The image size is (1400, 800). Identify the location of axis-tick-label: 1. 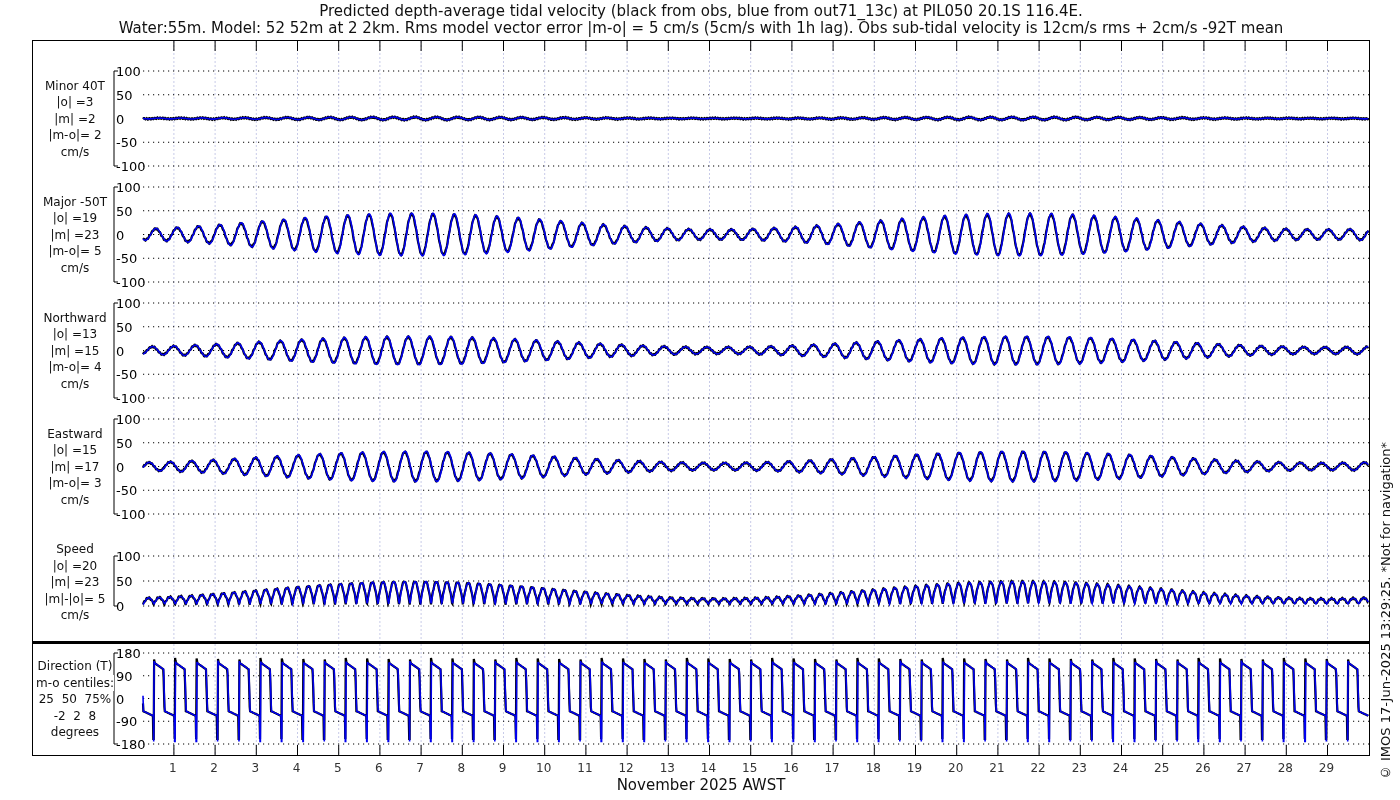
(173, 768).